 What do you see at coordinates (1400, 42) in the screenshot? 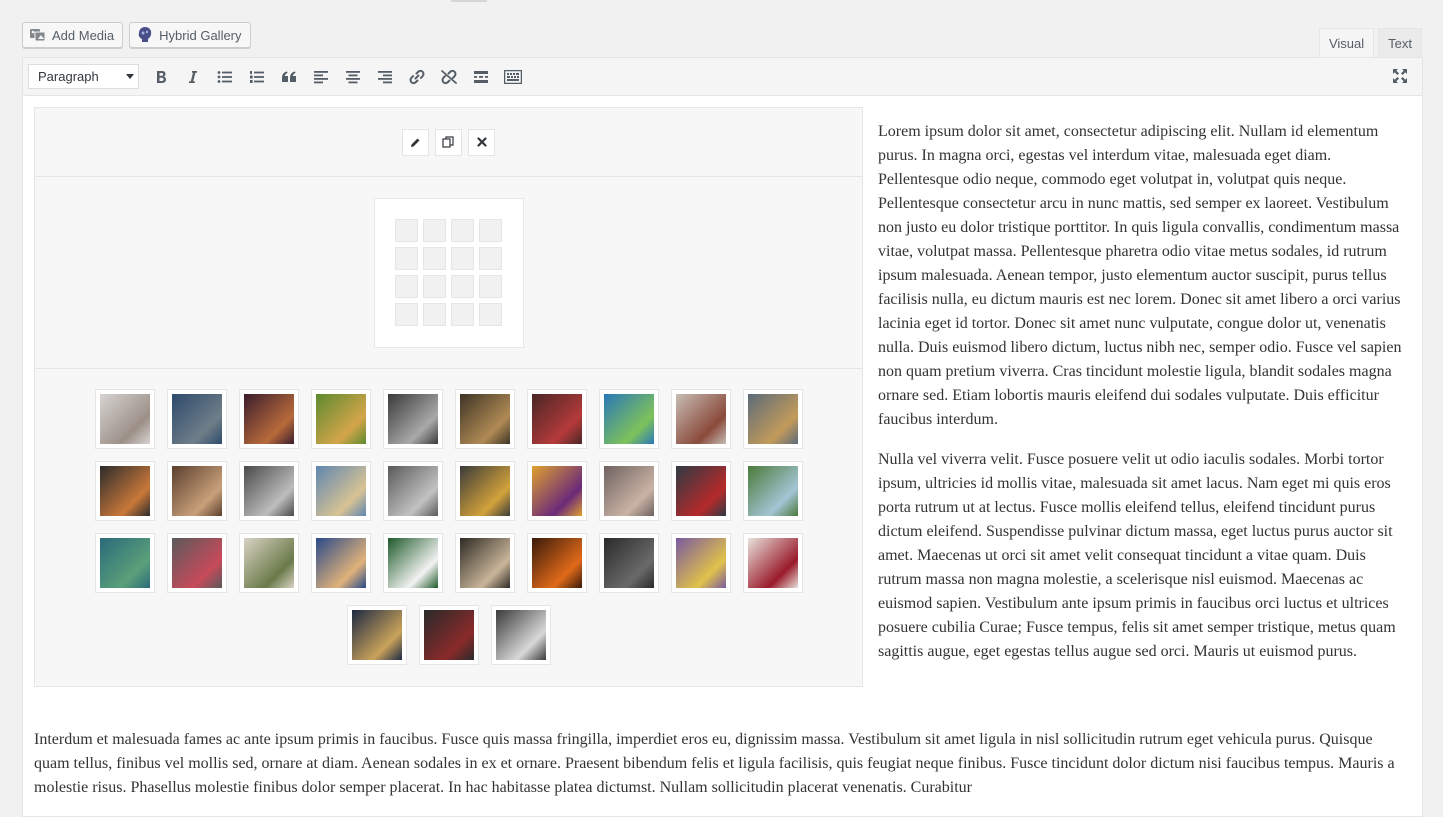
I see `tab-text: Text` at bounding box center [1400, 42].